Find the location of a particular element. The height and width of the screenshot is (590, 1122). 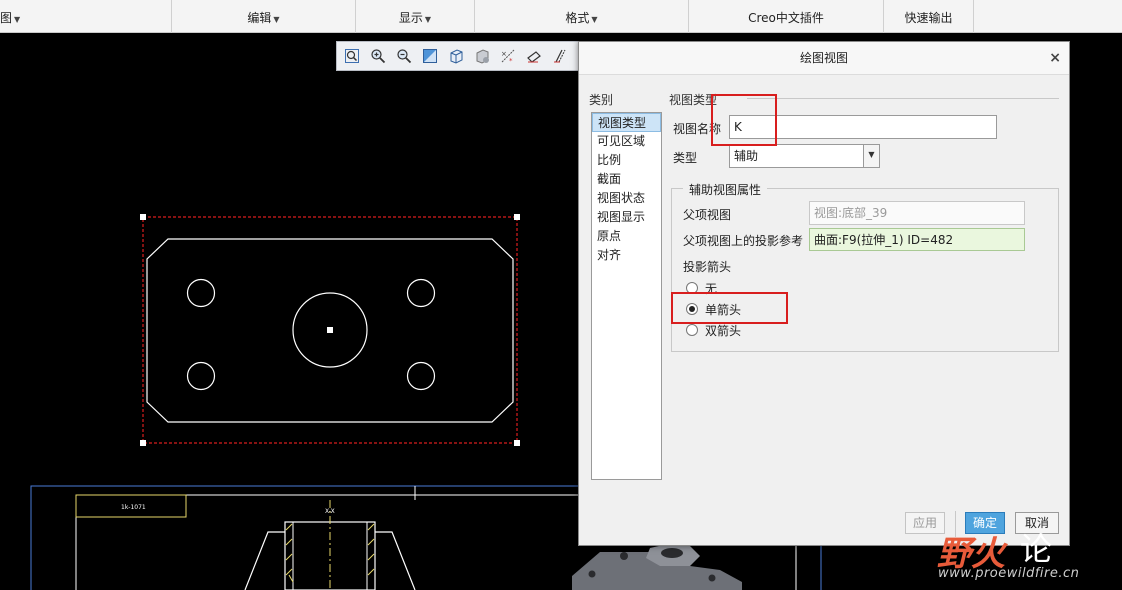

datum-display-icon: × * is located at coordinates (508, 56).